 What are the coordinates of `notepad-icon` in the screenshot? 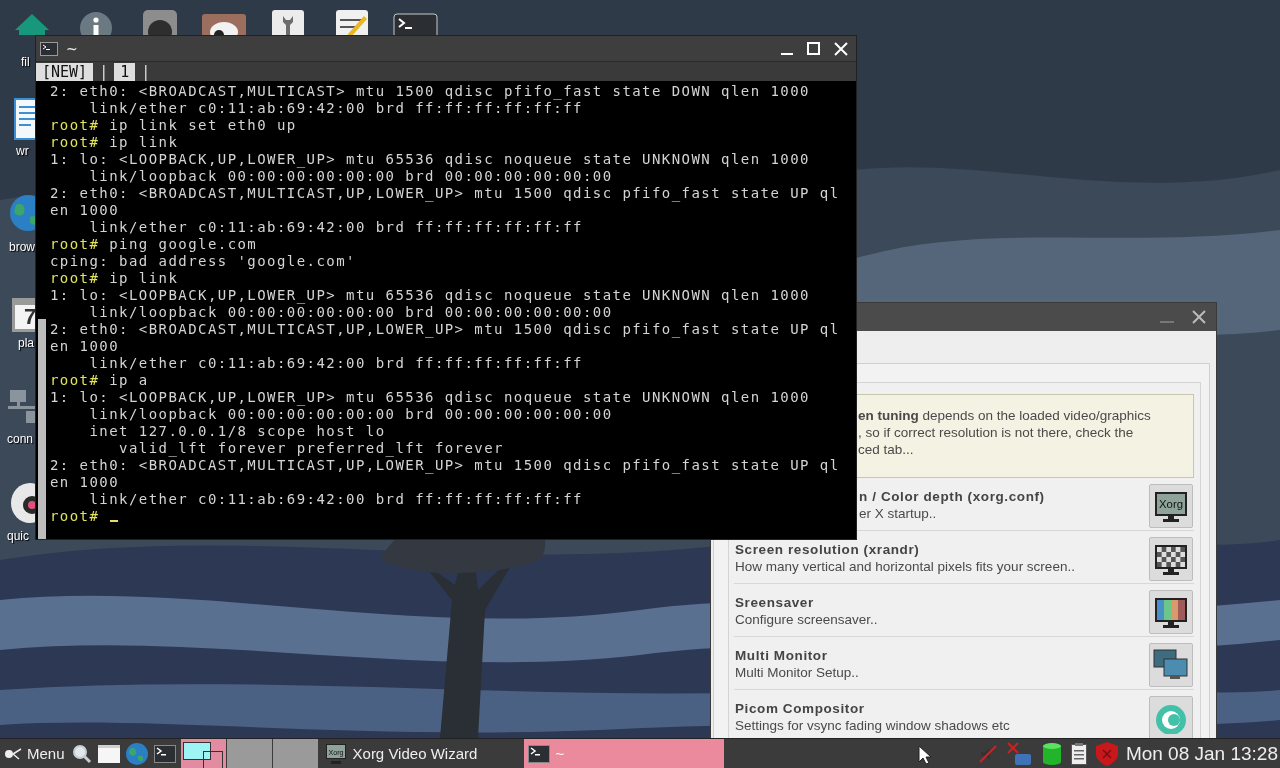 It's located at (352, 22).